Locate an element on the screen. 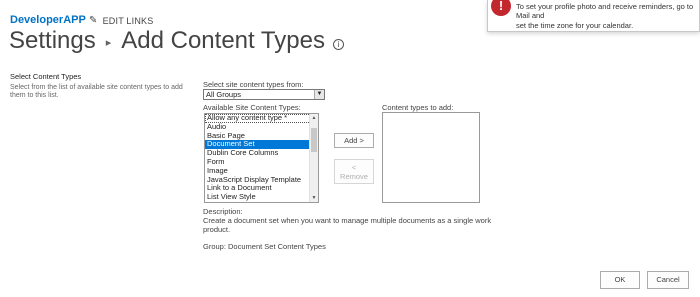 The image size is (700, 297). scroll-down-icon: ▼ is located at coordinates (314, 198).